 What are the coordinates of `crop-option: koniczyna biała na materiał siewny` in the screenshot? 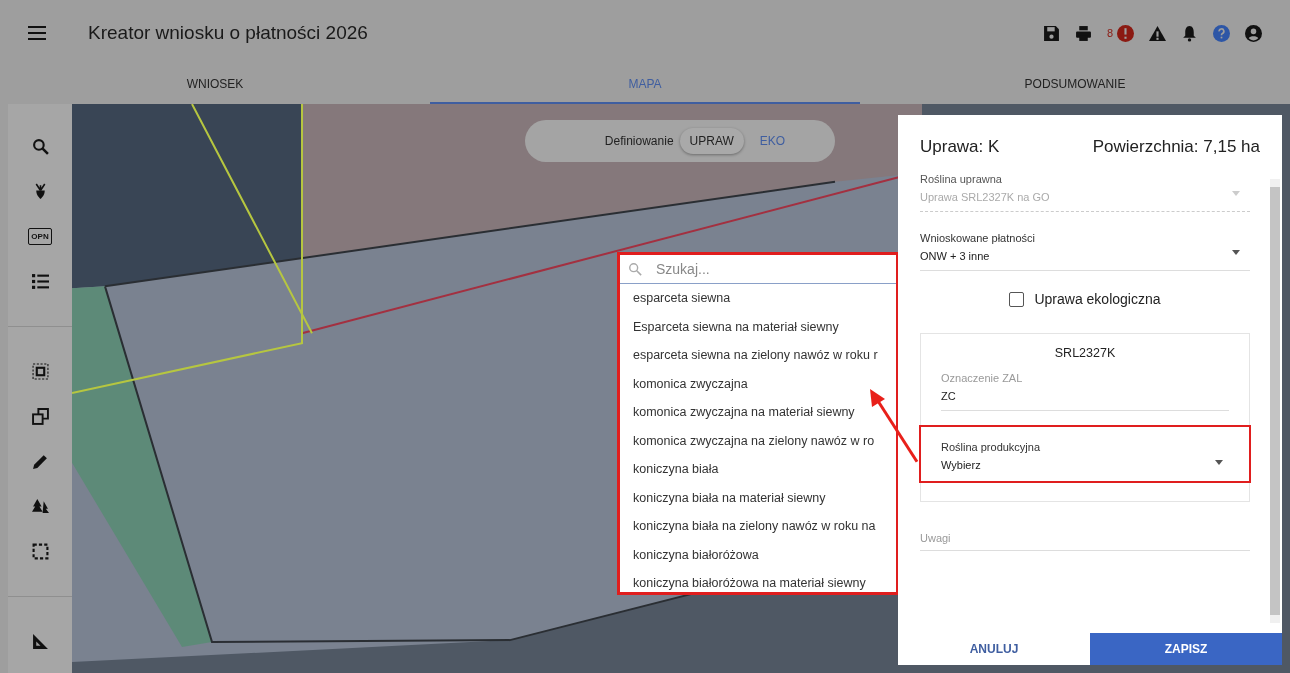 It's located at (758, 497).